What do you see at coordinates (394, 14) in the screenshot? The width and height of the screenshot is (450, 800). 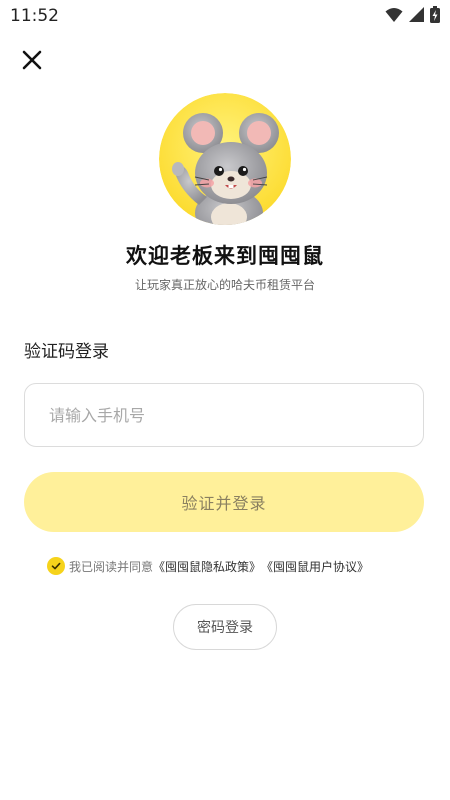 I see `wifi-icon` at bounding box center [394, 14].